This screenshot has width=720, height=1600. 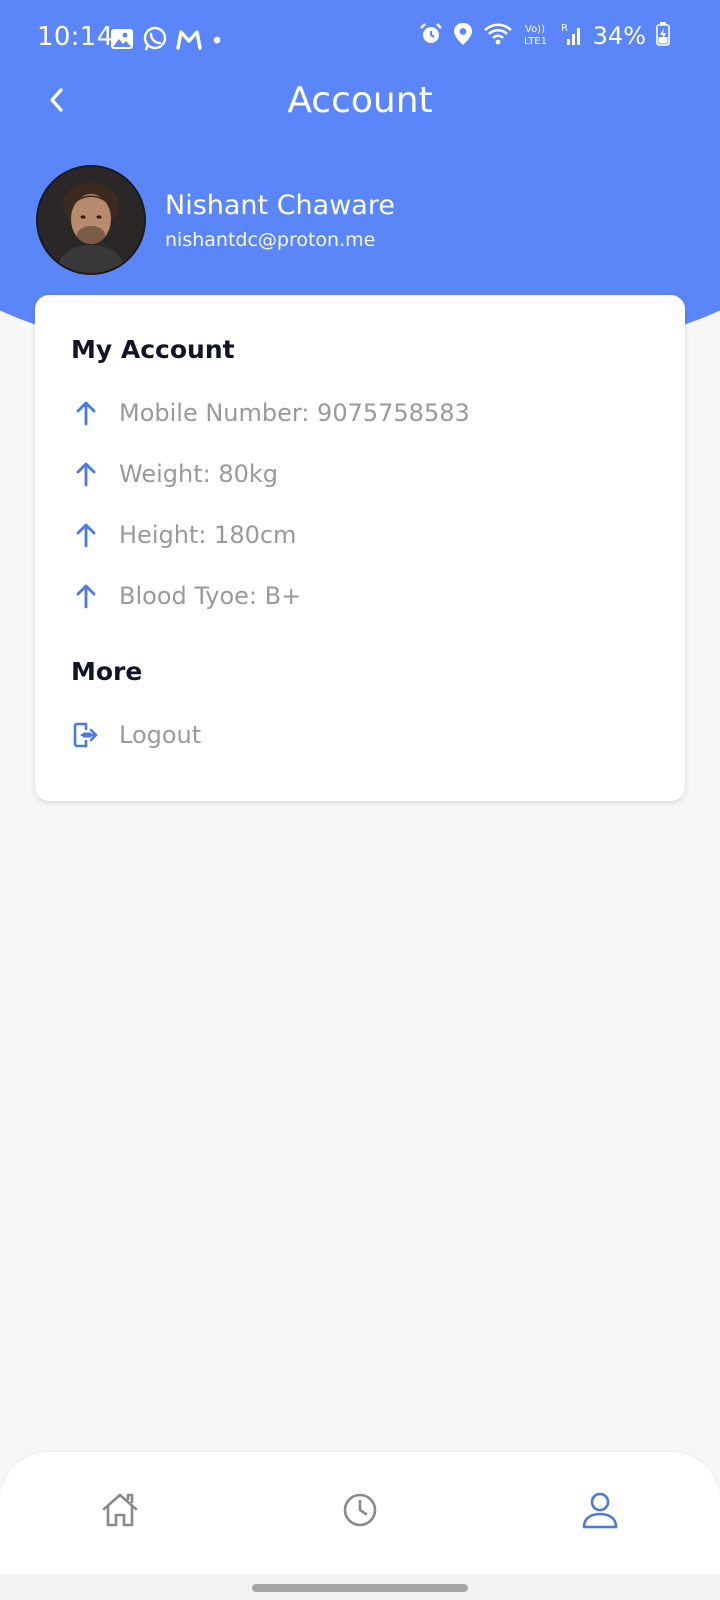 I want to click on notification-icons, so click(x=167, y=41).